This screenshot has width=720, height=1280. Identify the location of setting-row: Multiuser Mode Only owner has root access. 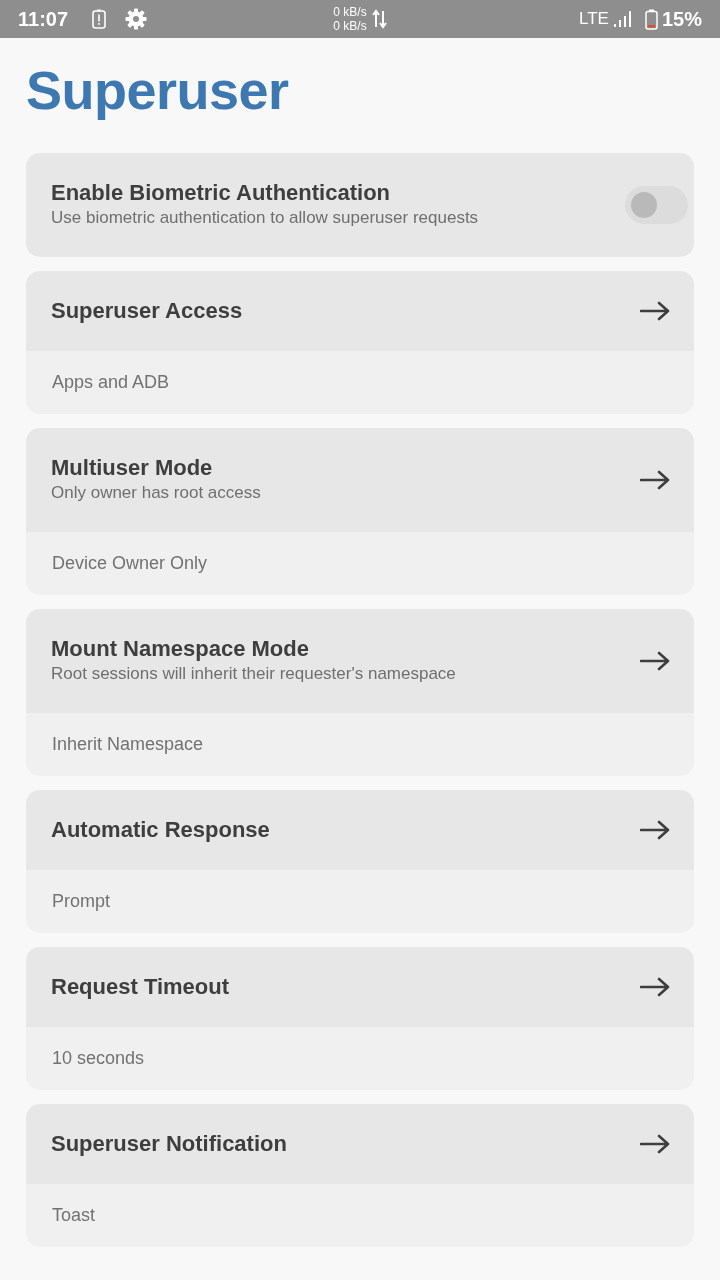
(360, 480).